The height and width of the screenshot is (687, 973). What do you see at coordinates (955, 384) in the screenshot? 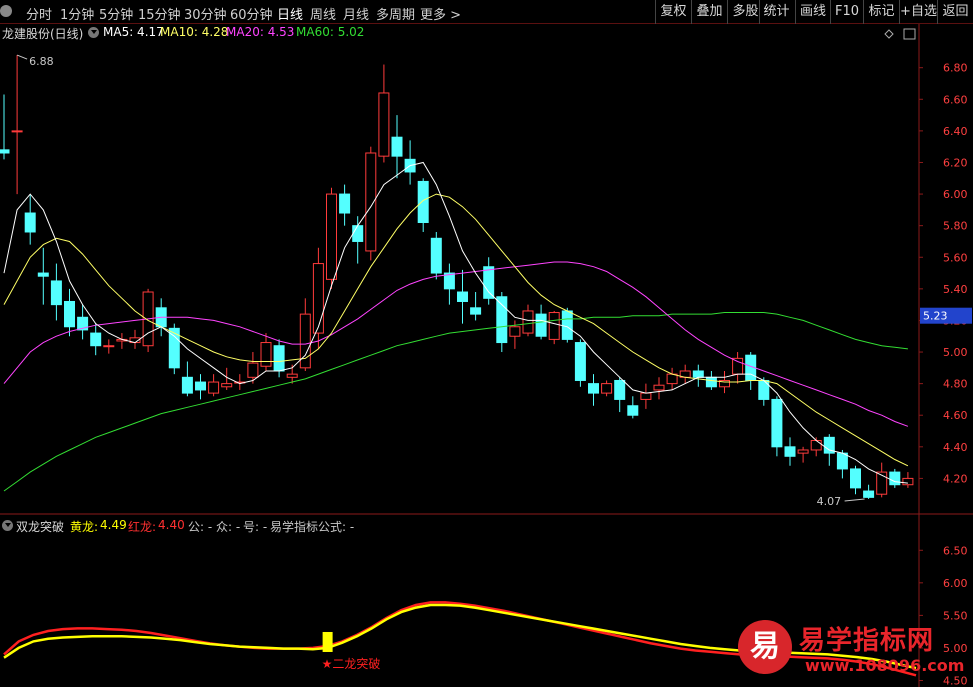
I see `main-ytick-label: 4.80` at bounding box center [955, 384].